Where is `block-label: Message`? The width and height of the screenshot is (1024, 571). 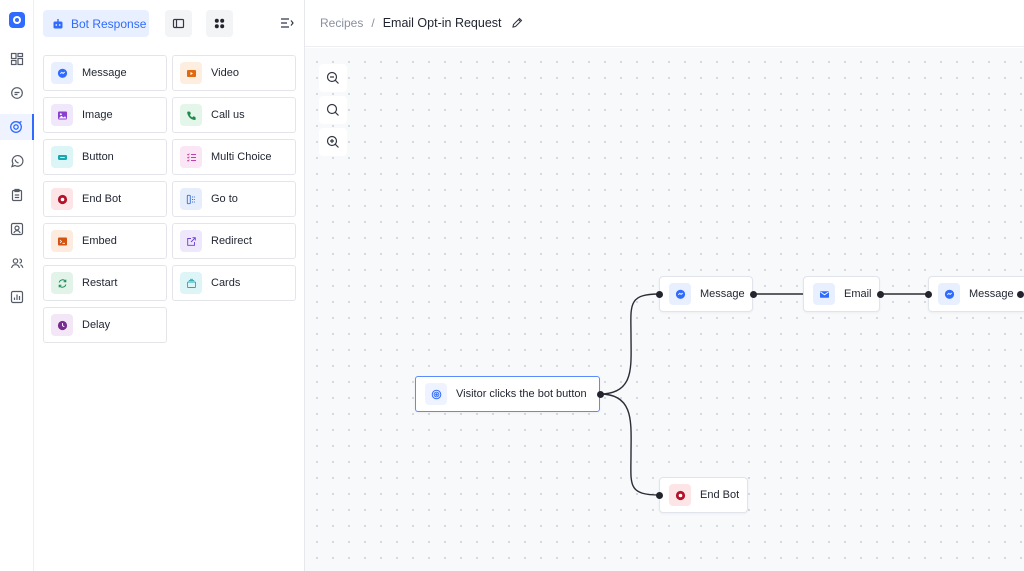
block-label: Message is located at coordinates (104, 73).